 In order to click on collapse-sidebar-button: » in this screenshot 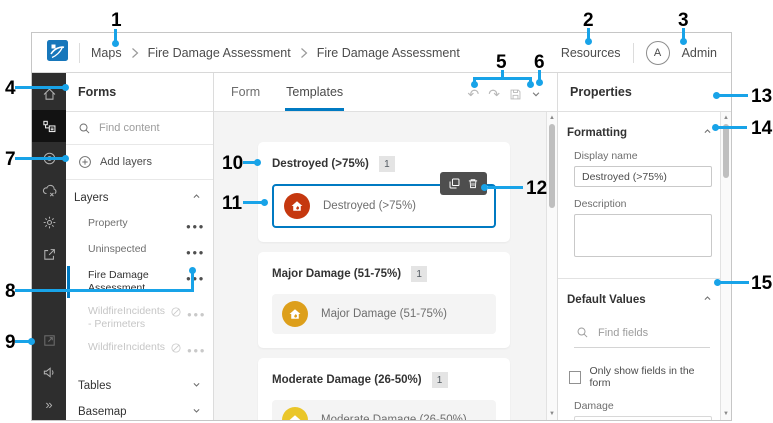, I will do `click(49, 404)`.